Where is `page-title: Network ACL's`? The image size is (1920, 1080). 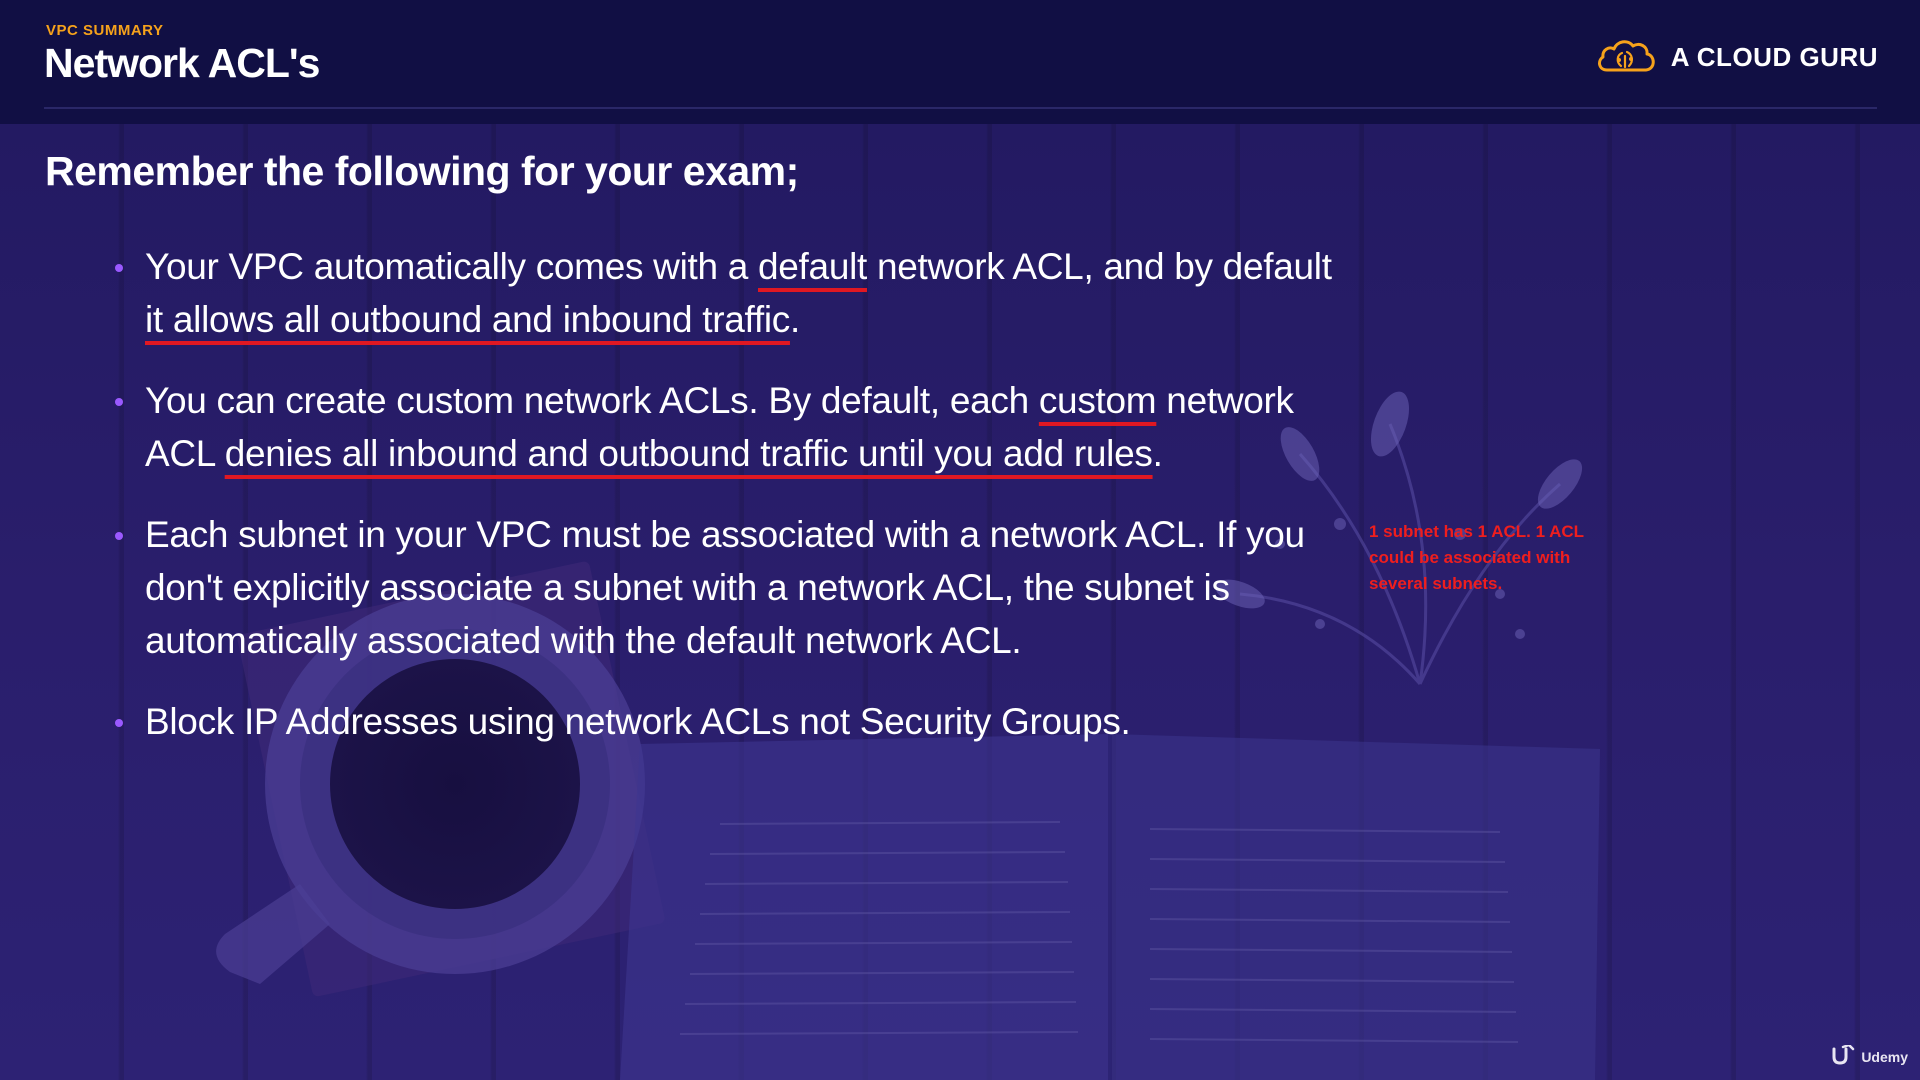 page-title: Network ACL's is located at coordinates (182, 63).